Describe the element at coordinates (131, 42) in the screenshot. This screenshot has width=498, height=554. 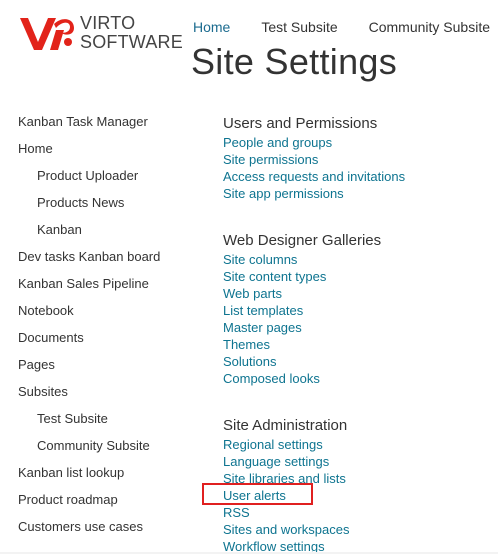
I see `logo-line-2: SOFTWARE` at that location.